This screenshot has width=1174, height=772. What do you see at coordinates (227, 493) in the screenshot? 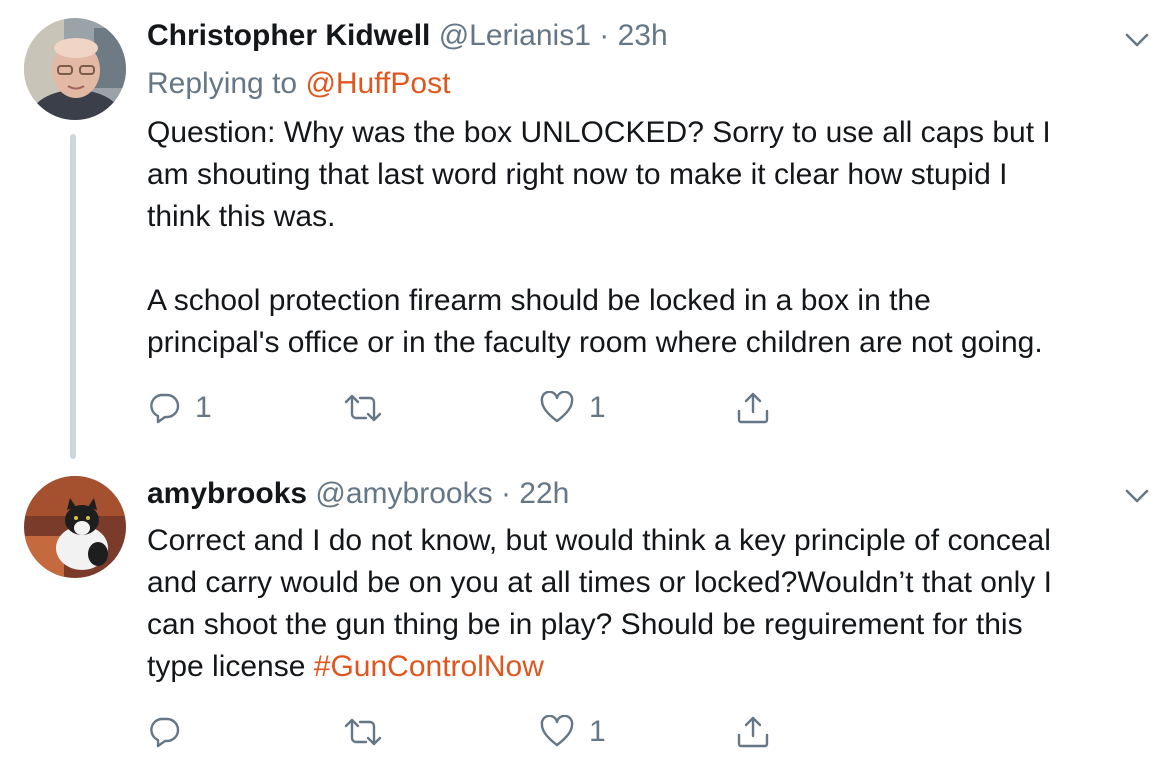
I see `author-name: amybrooks` at bounding box center [227, 493].